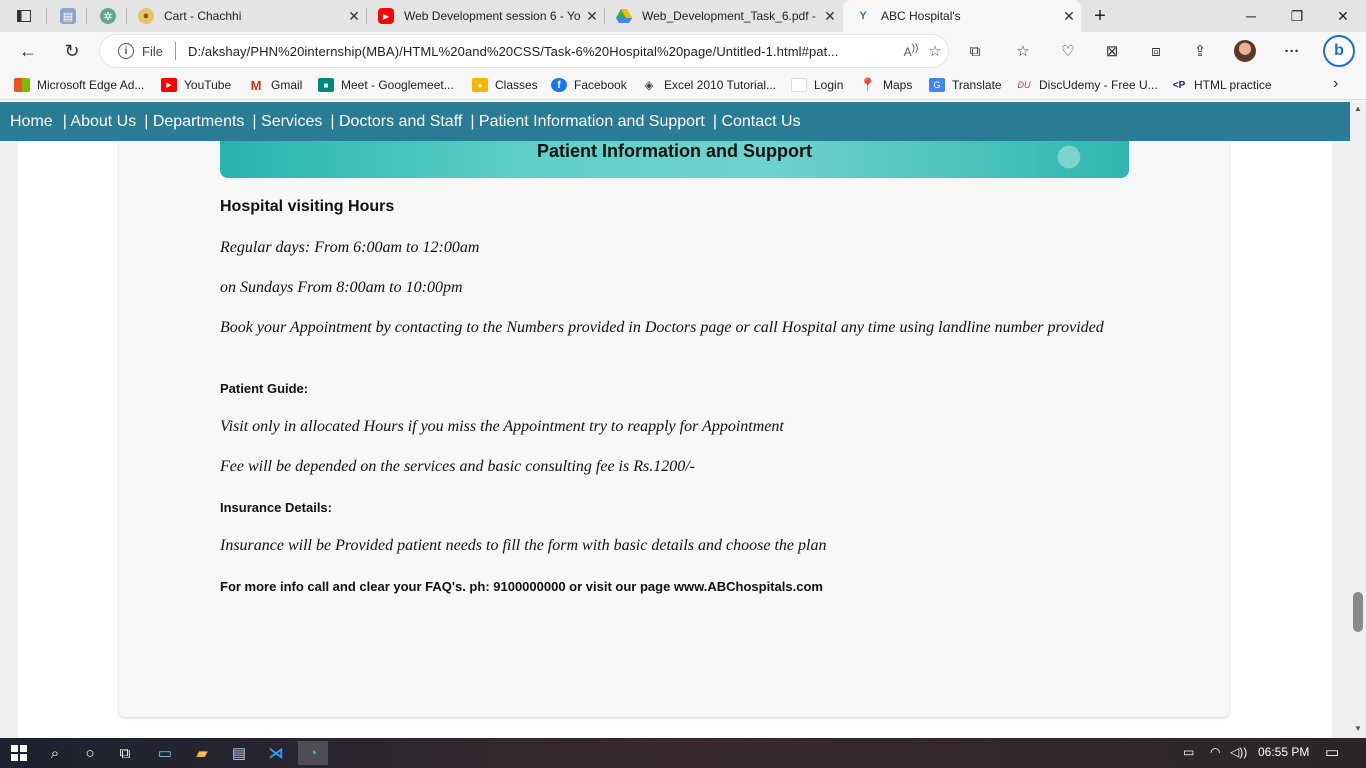  What do you see at coordinates (600, 85) in the screenshot?
I see `bookmark-label: Facebook` at bounding box center [600, 85].